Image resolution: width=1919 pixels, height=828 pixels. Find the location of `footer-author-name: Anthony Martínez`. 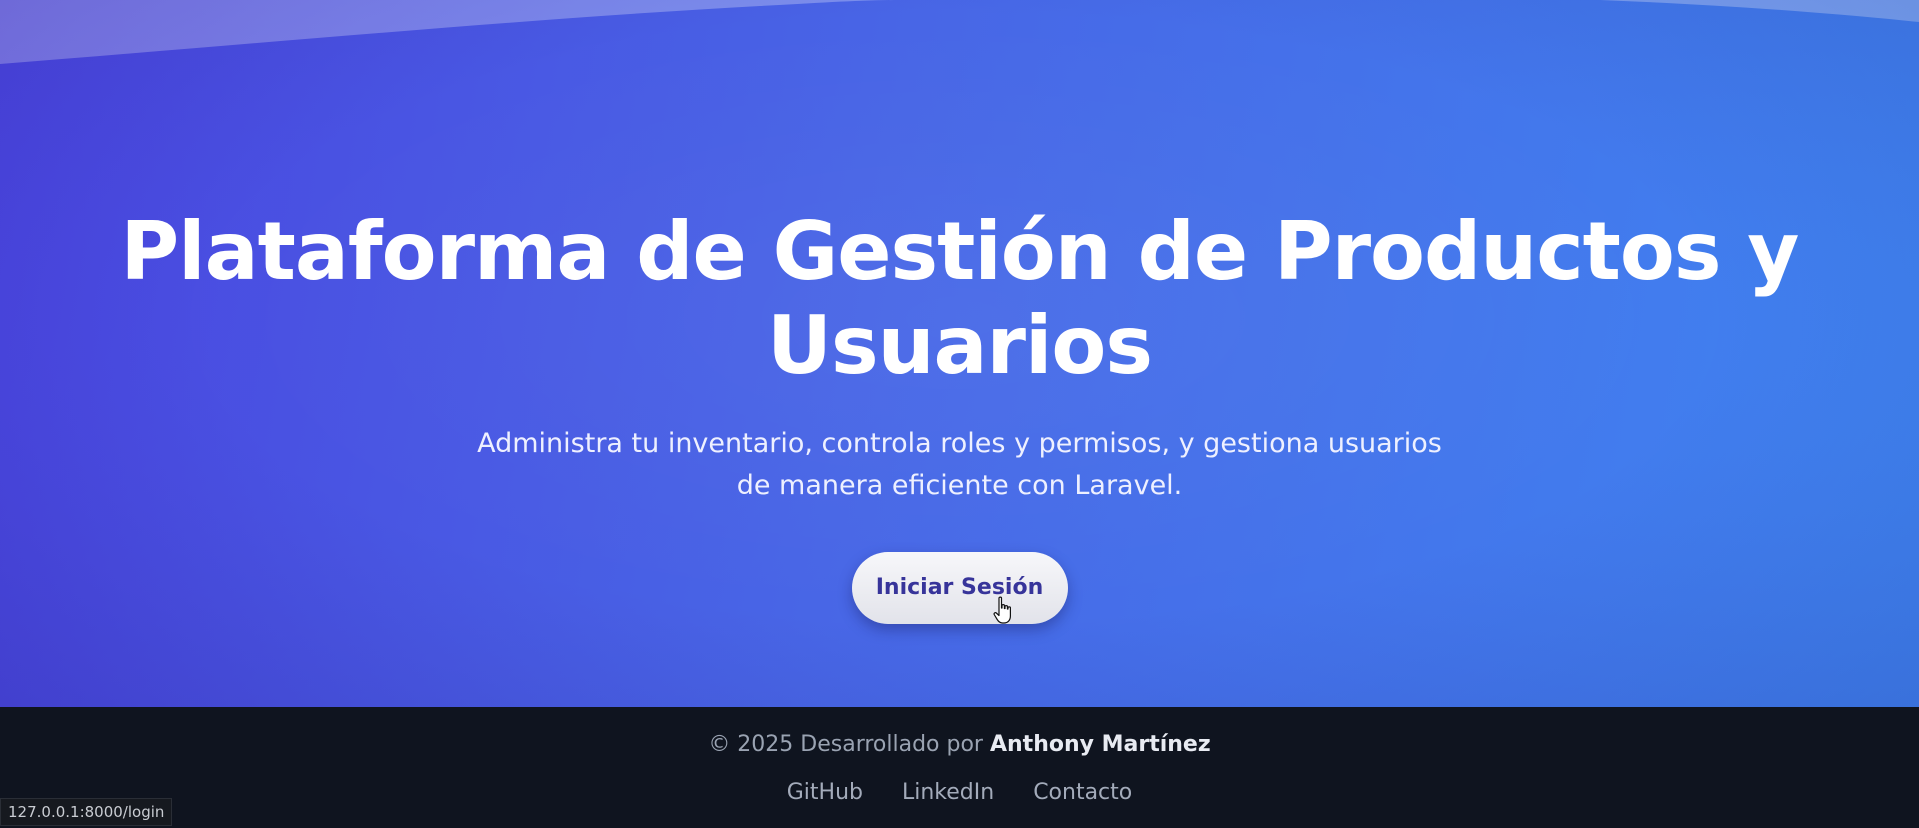

footer-author-name: Anthony Martínez is located at coordinates (1100, 744).